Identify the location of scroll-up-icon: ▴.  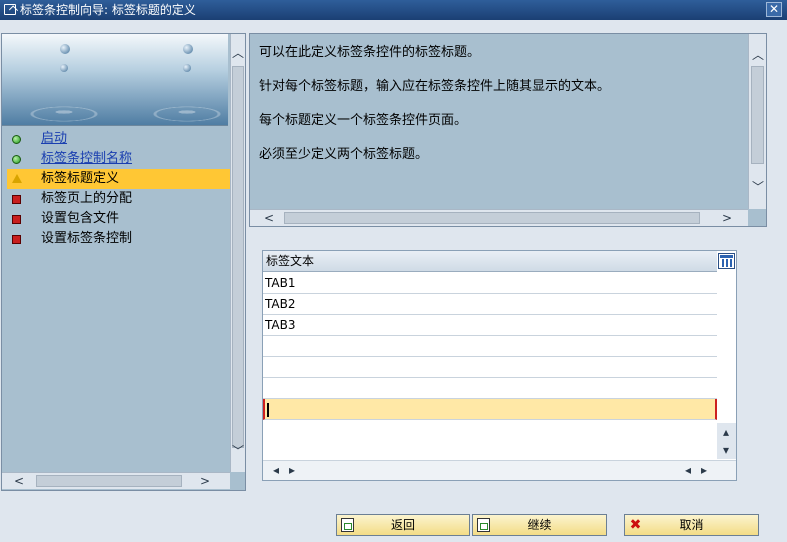
(726, 432).